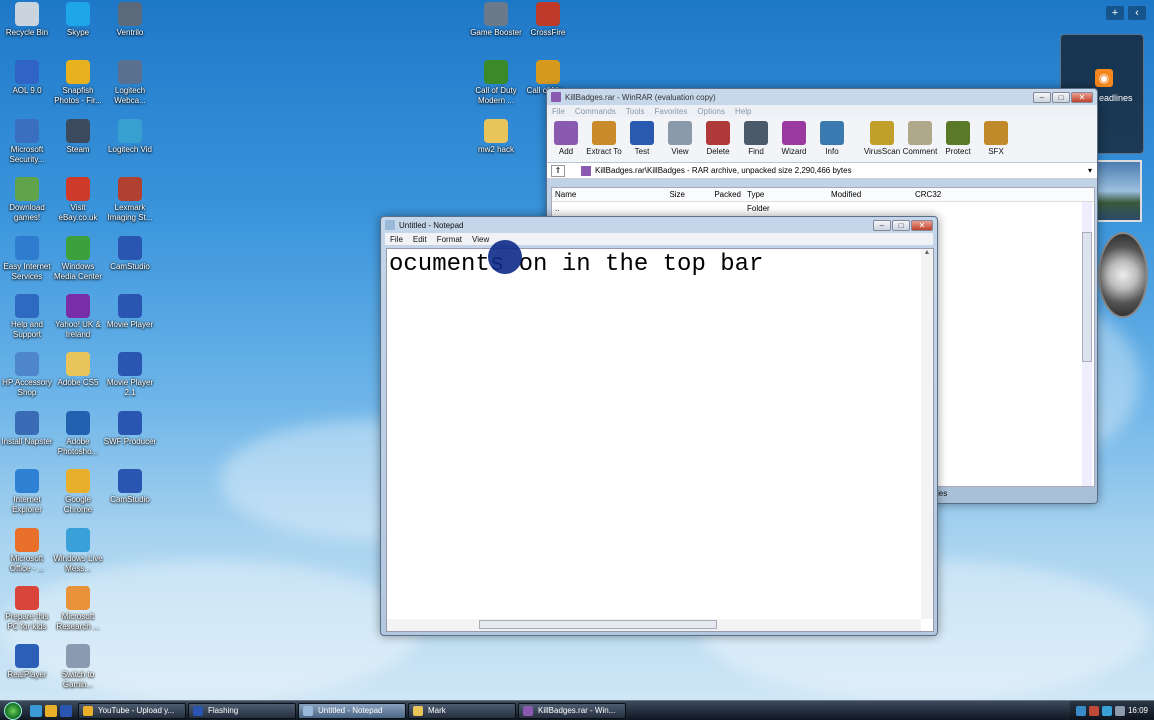  Describe the element at coordinates (1115, 13) in the screenshot. I see `add-gadget-button: +` at that location.